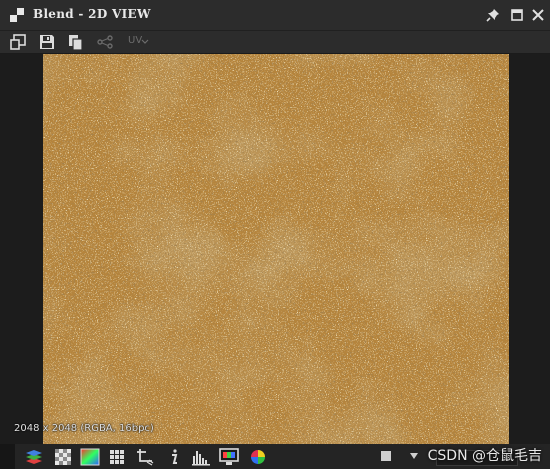 The height and width of the screenshot is (469, 550). Describe the element at coordinates (18, 42) in the screenshot. I see `fit-view-icon` at that location.